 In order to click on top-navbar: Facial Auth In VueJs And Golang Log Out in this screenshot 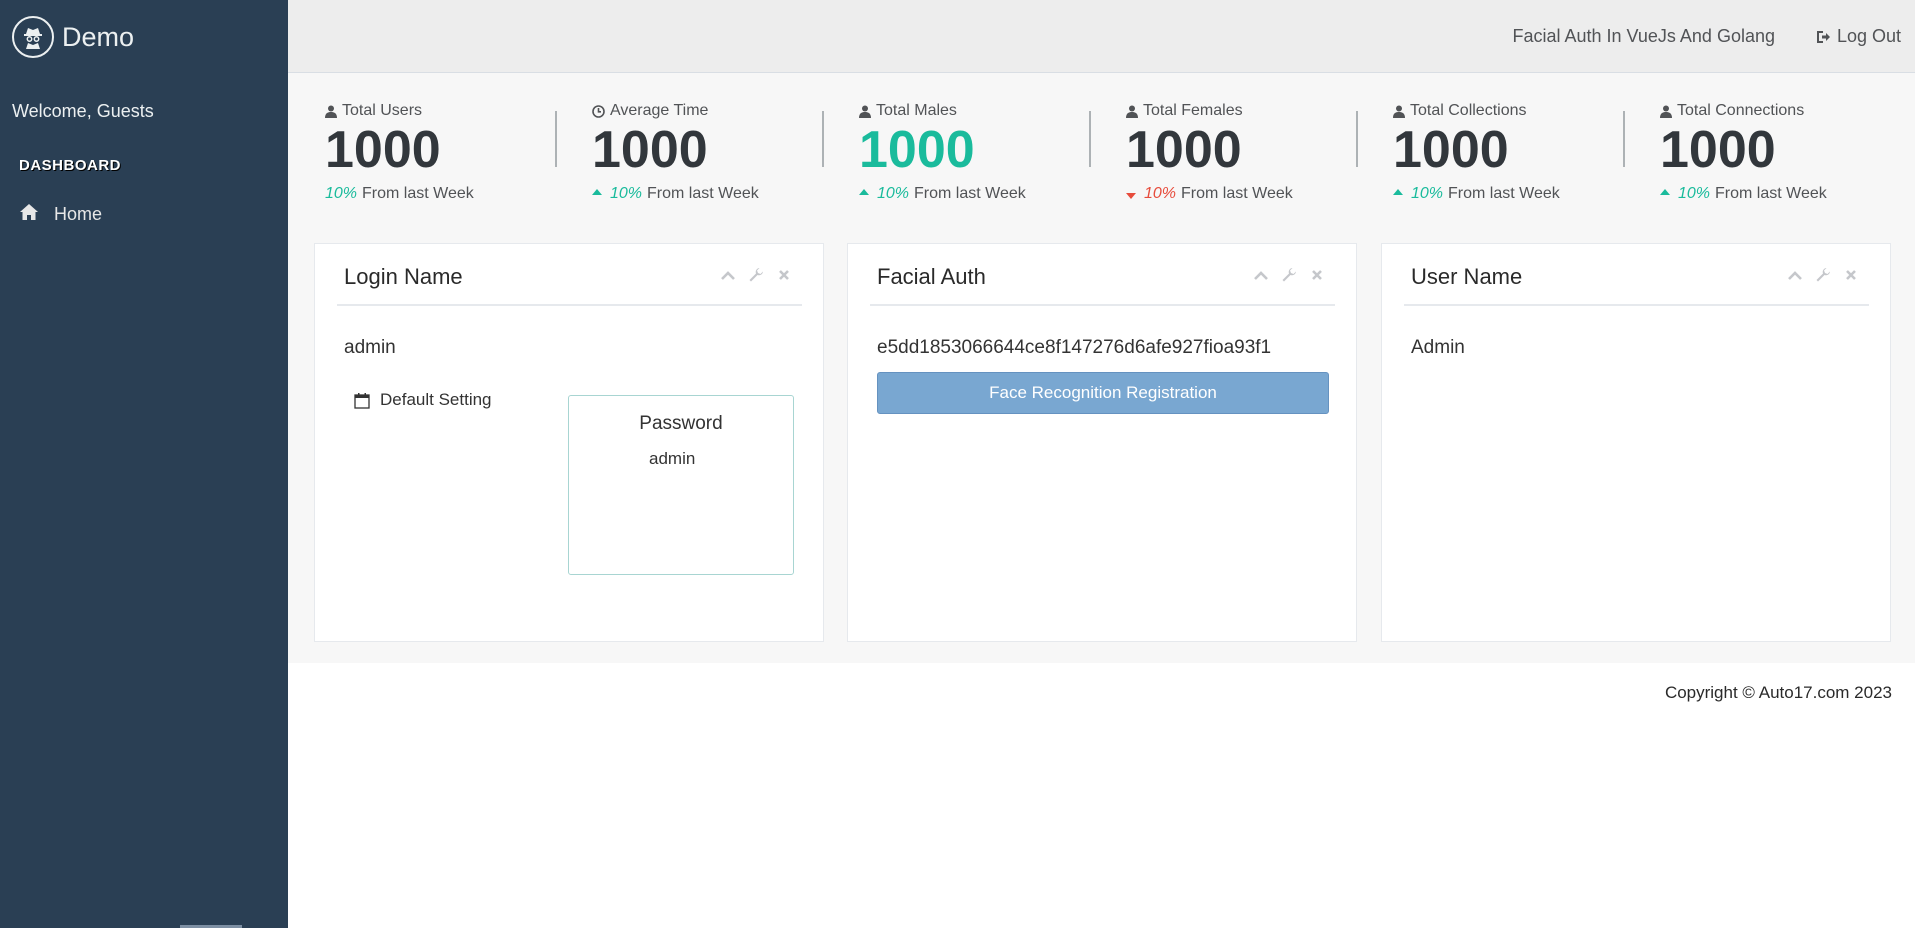, I will do `click(1101, 36)`.